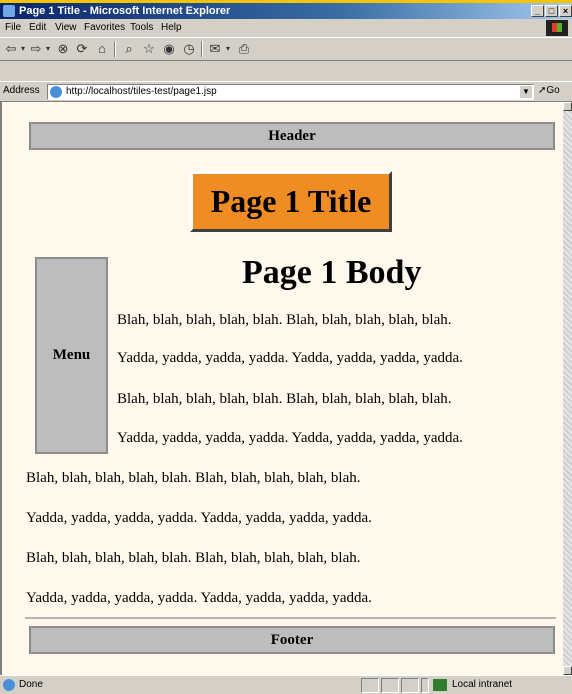 The image size is (572, 694). Describe the element at coordinates (31, 684) in the screenshot. I see `status-text: Done` at that location.